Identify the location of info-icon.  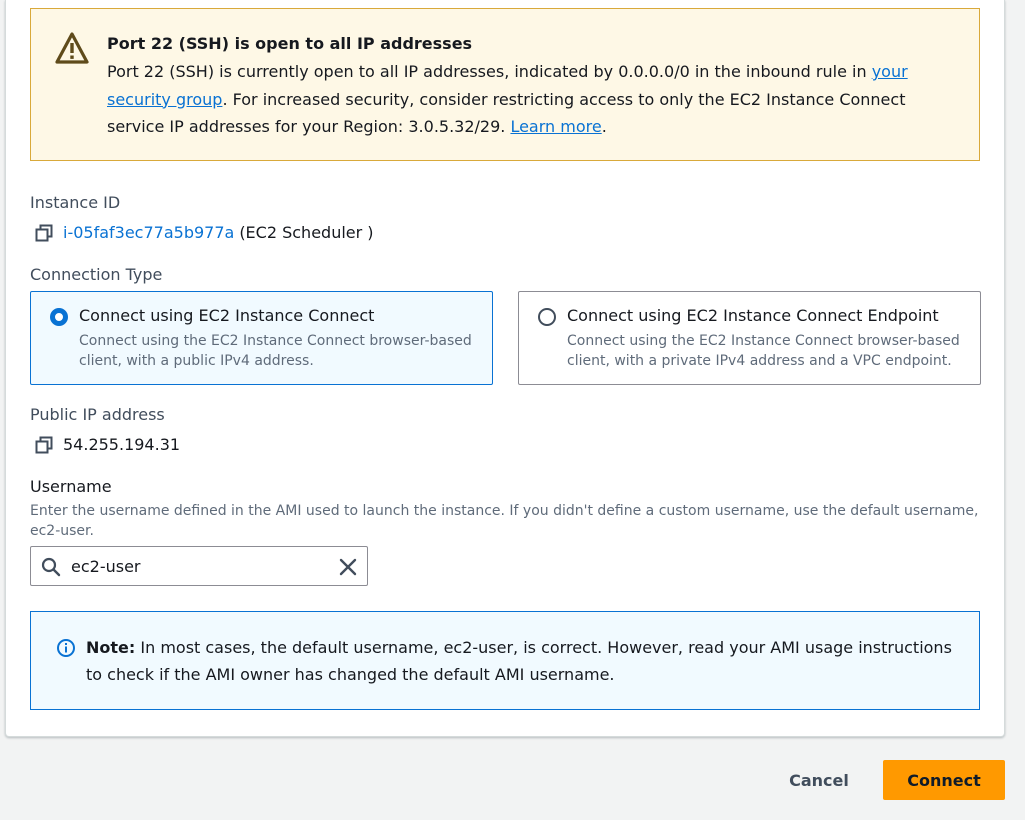
(66, 648).